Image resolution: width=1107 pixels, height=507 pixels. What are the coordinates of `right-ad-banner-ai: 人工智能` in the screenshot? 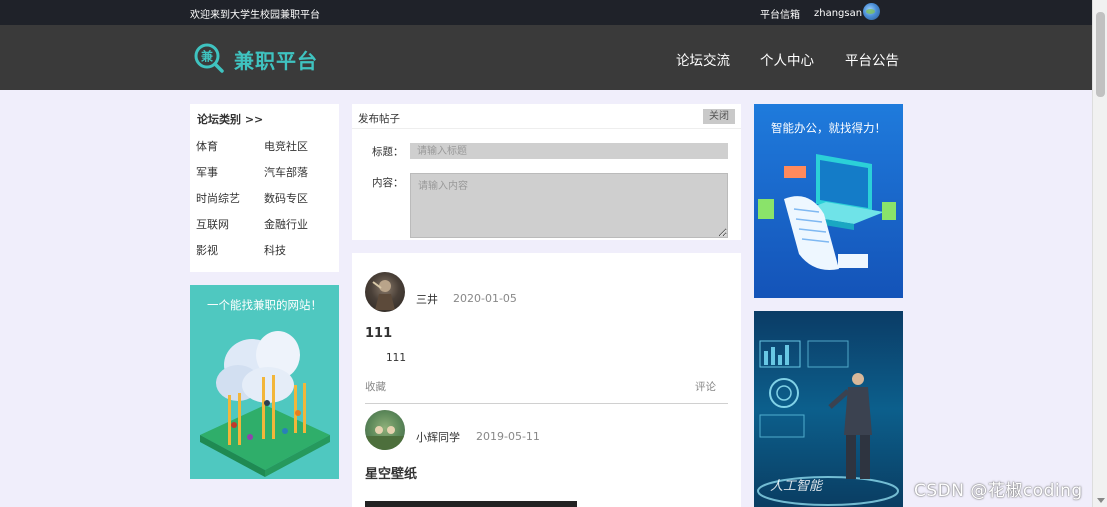 It's located at (828, 409).